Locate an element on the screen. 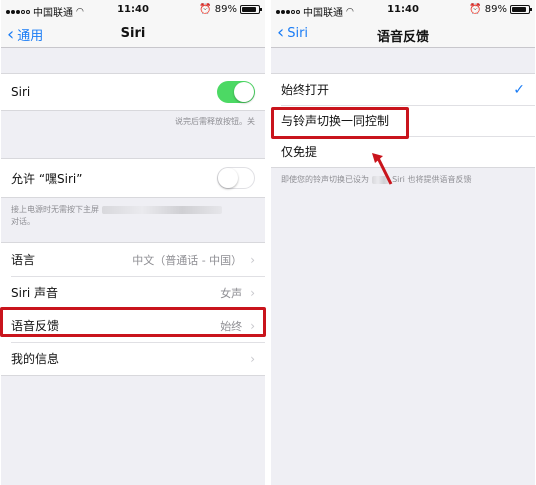 The image size is (536, 485). page-title: Siri is located at coordinates (133, 33).